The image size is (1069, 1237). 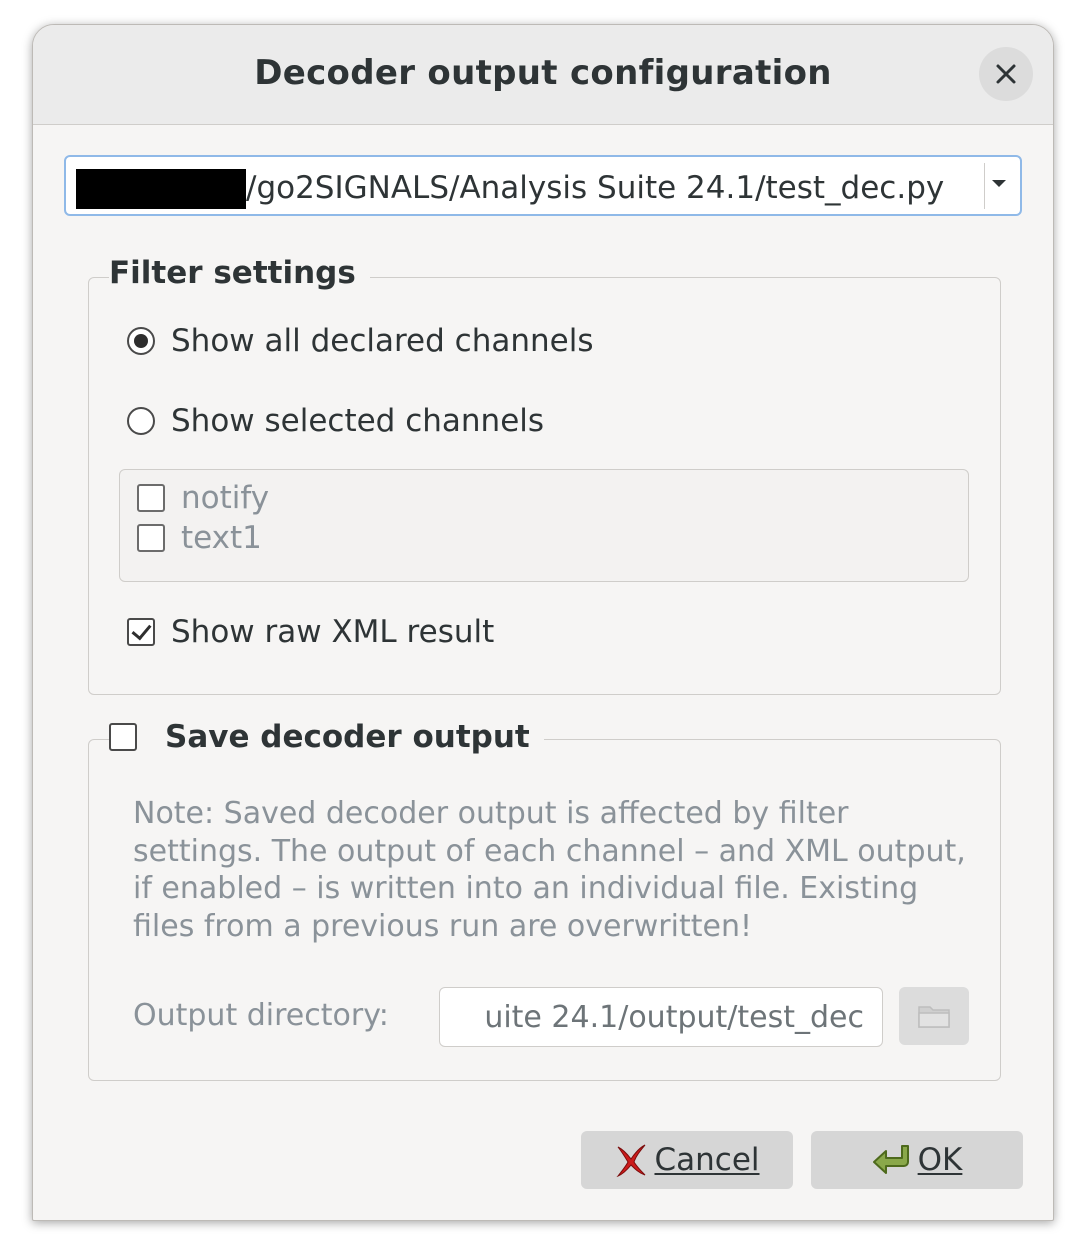 What do you see at coordinates (347, 737) in the screenshot?
I see `save-output-legend: Save decoder output` at bounding box center [347, 737].